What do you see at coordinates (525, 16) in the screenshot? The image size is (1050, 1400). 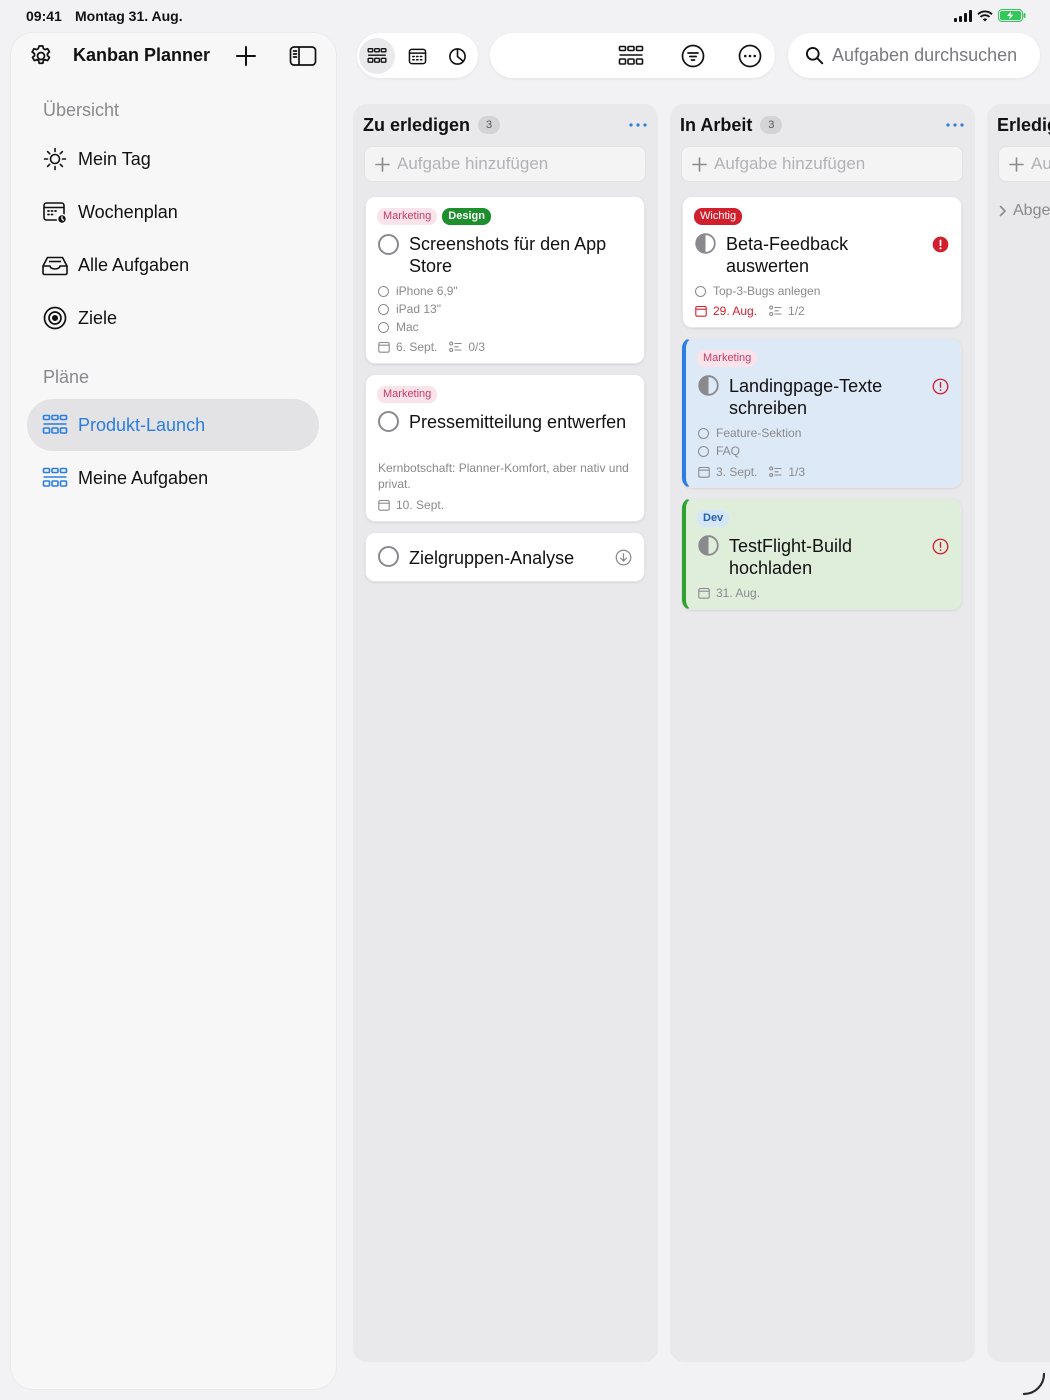 I see `status-bar: 09:41 Montag 31. Aug.` at bounding box center [525, 16].